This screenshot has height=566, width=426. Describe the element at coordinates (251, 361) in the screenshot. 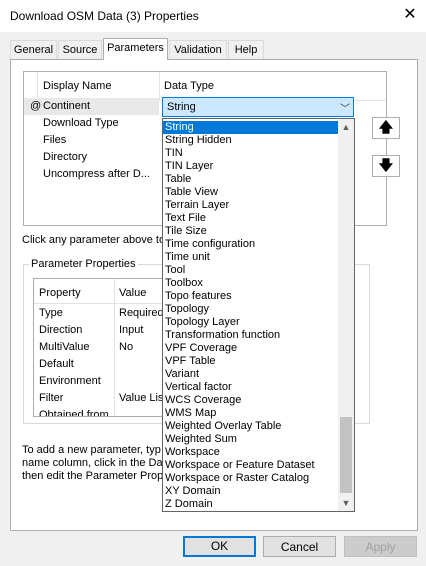

I see `dropdown-option: VPF Table` at that location.